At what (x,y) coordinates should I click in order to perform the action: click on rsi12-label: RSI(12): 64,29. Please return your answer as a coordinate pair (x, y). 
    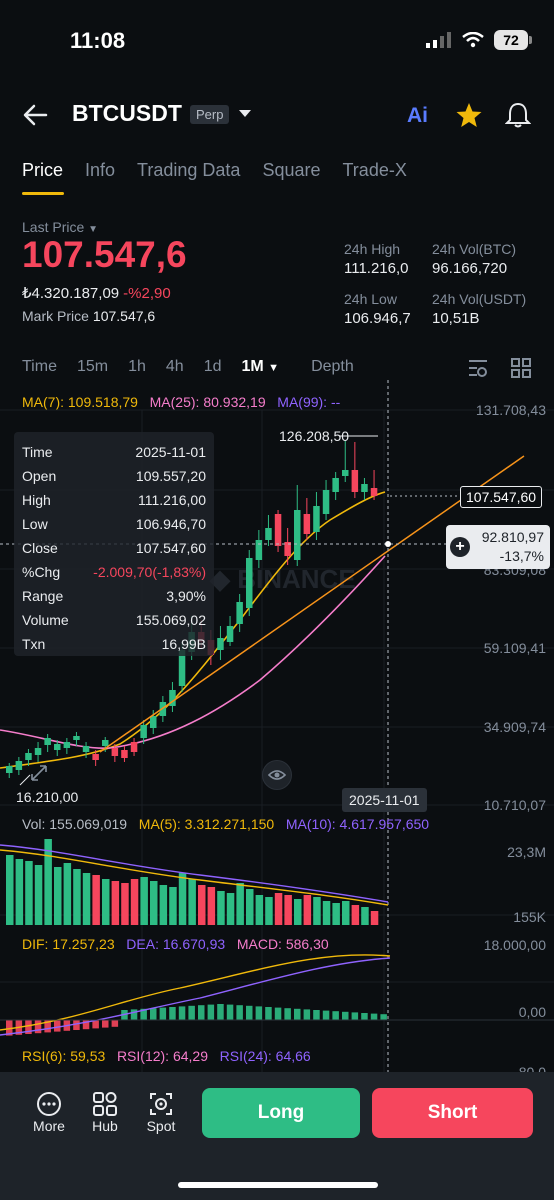
    Looking at the image, I should click on (162, 1056).